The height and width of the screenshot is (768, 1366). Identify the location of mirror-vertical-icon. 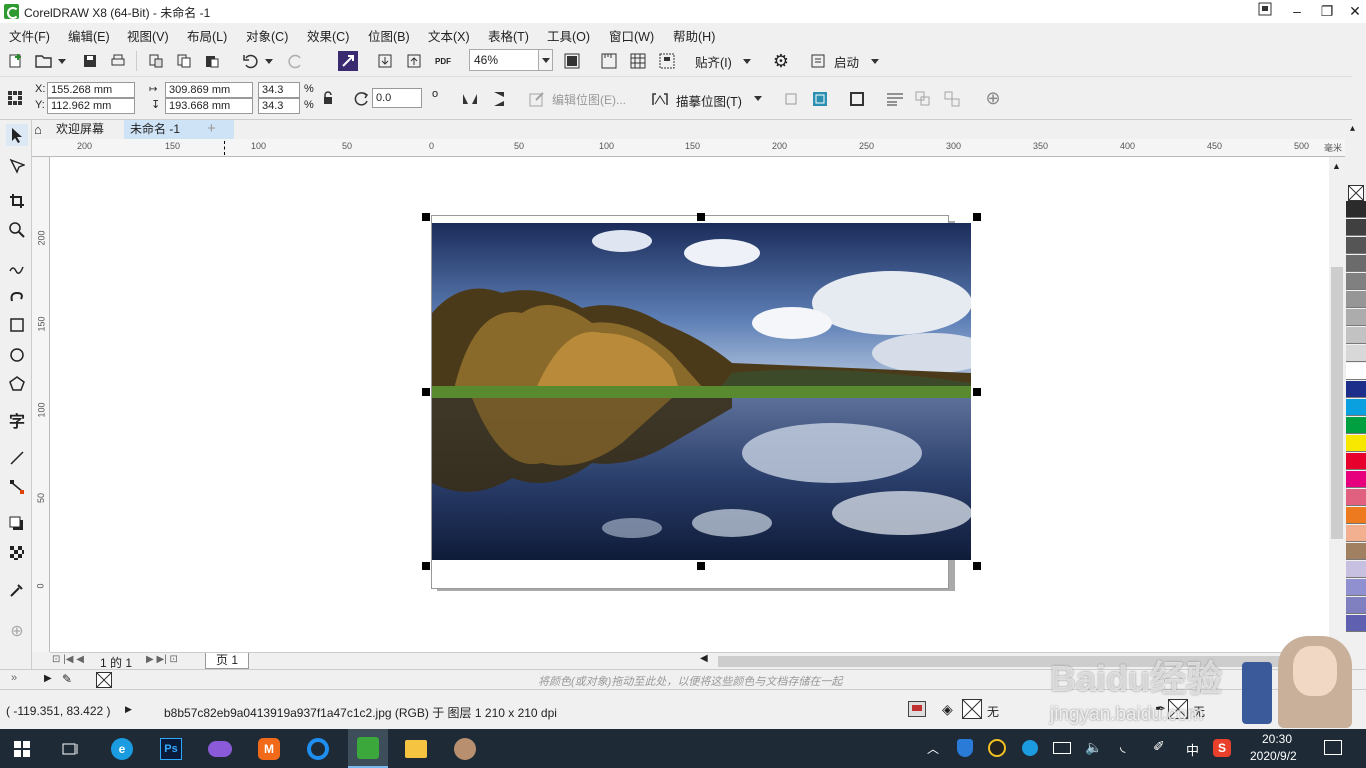
(499, 99).